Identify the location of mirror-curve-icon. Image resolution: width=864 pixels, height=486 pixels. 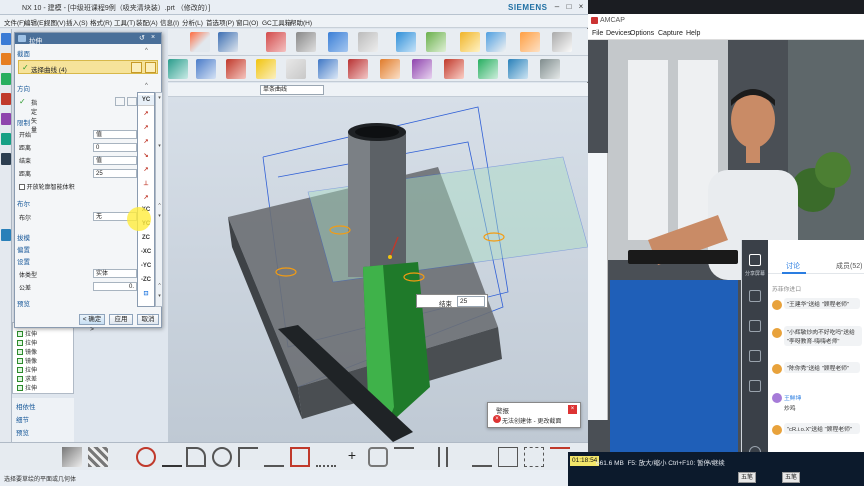
(508, 457).